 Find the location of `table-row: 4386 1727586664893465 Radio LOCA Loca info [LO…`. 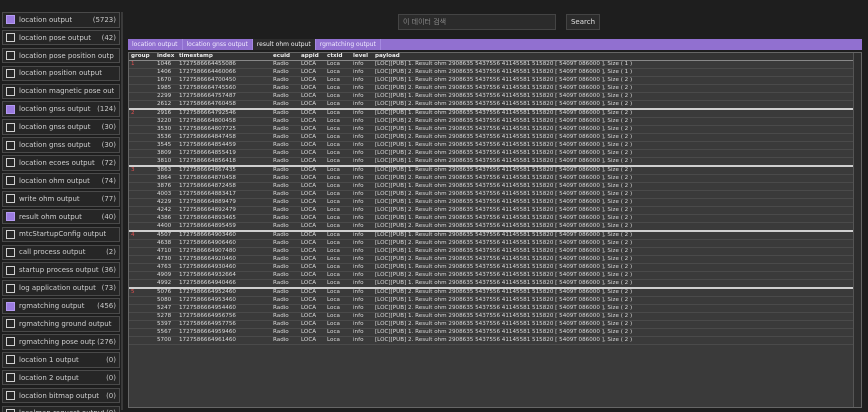

table-row: 4386 1727586664893465 Radio LOCA Loca info [LO… is located at coordinates (491, 218).